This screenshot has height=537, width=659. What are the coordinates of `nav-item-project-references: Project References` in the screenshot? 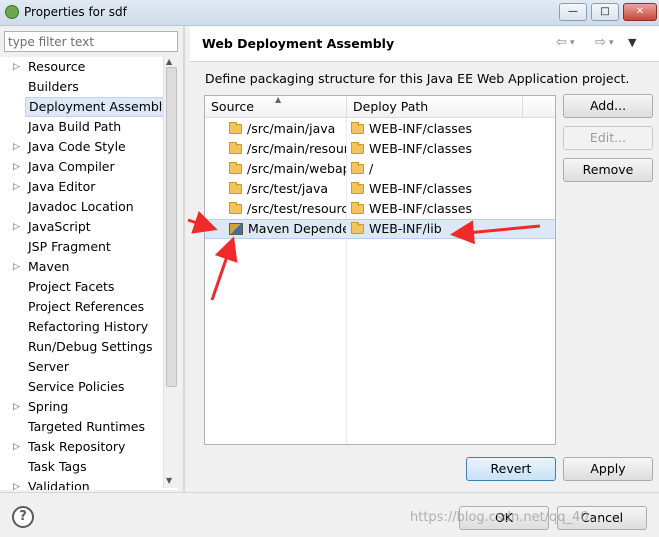 It's located at (81, 307).